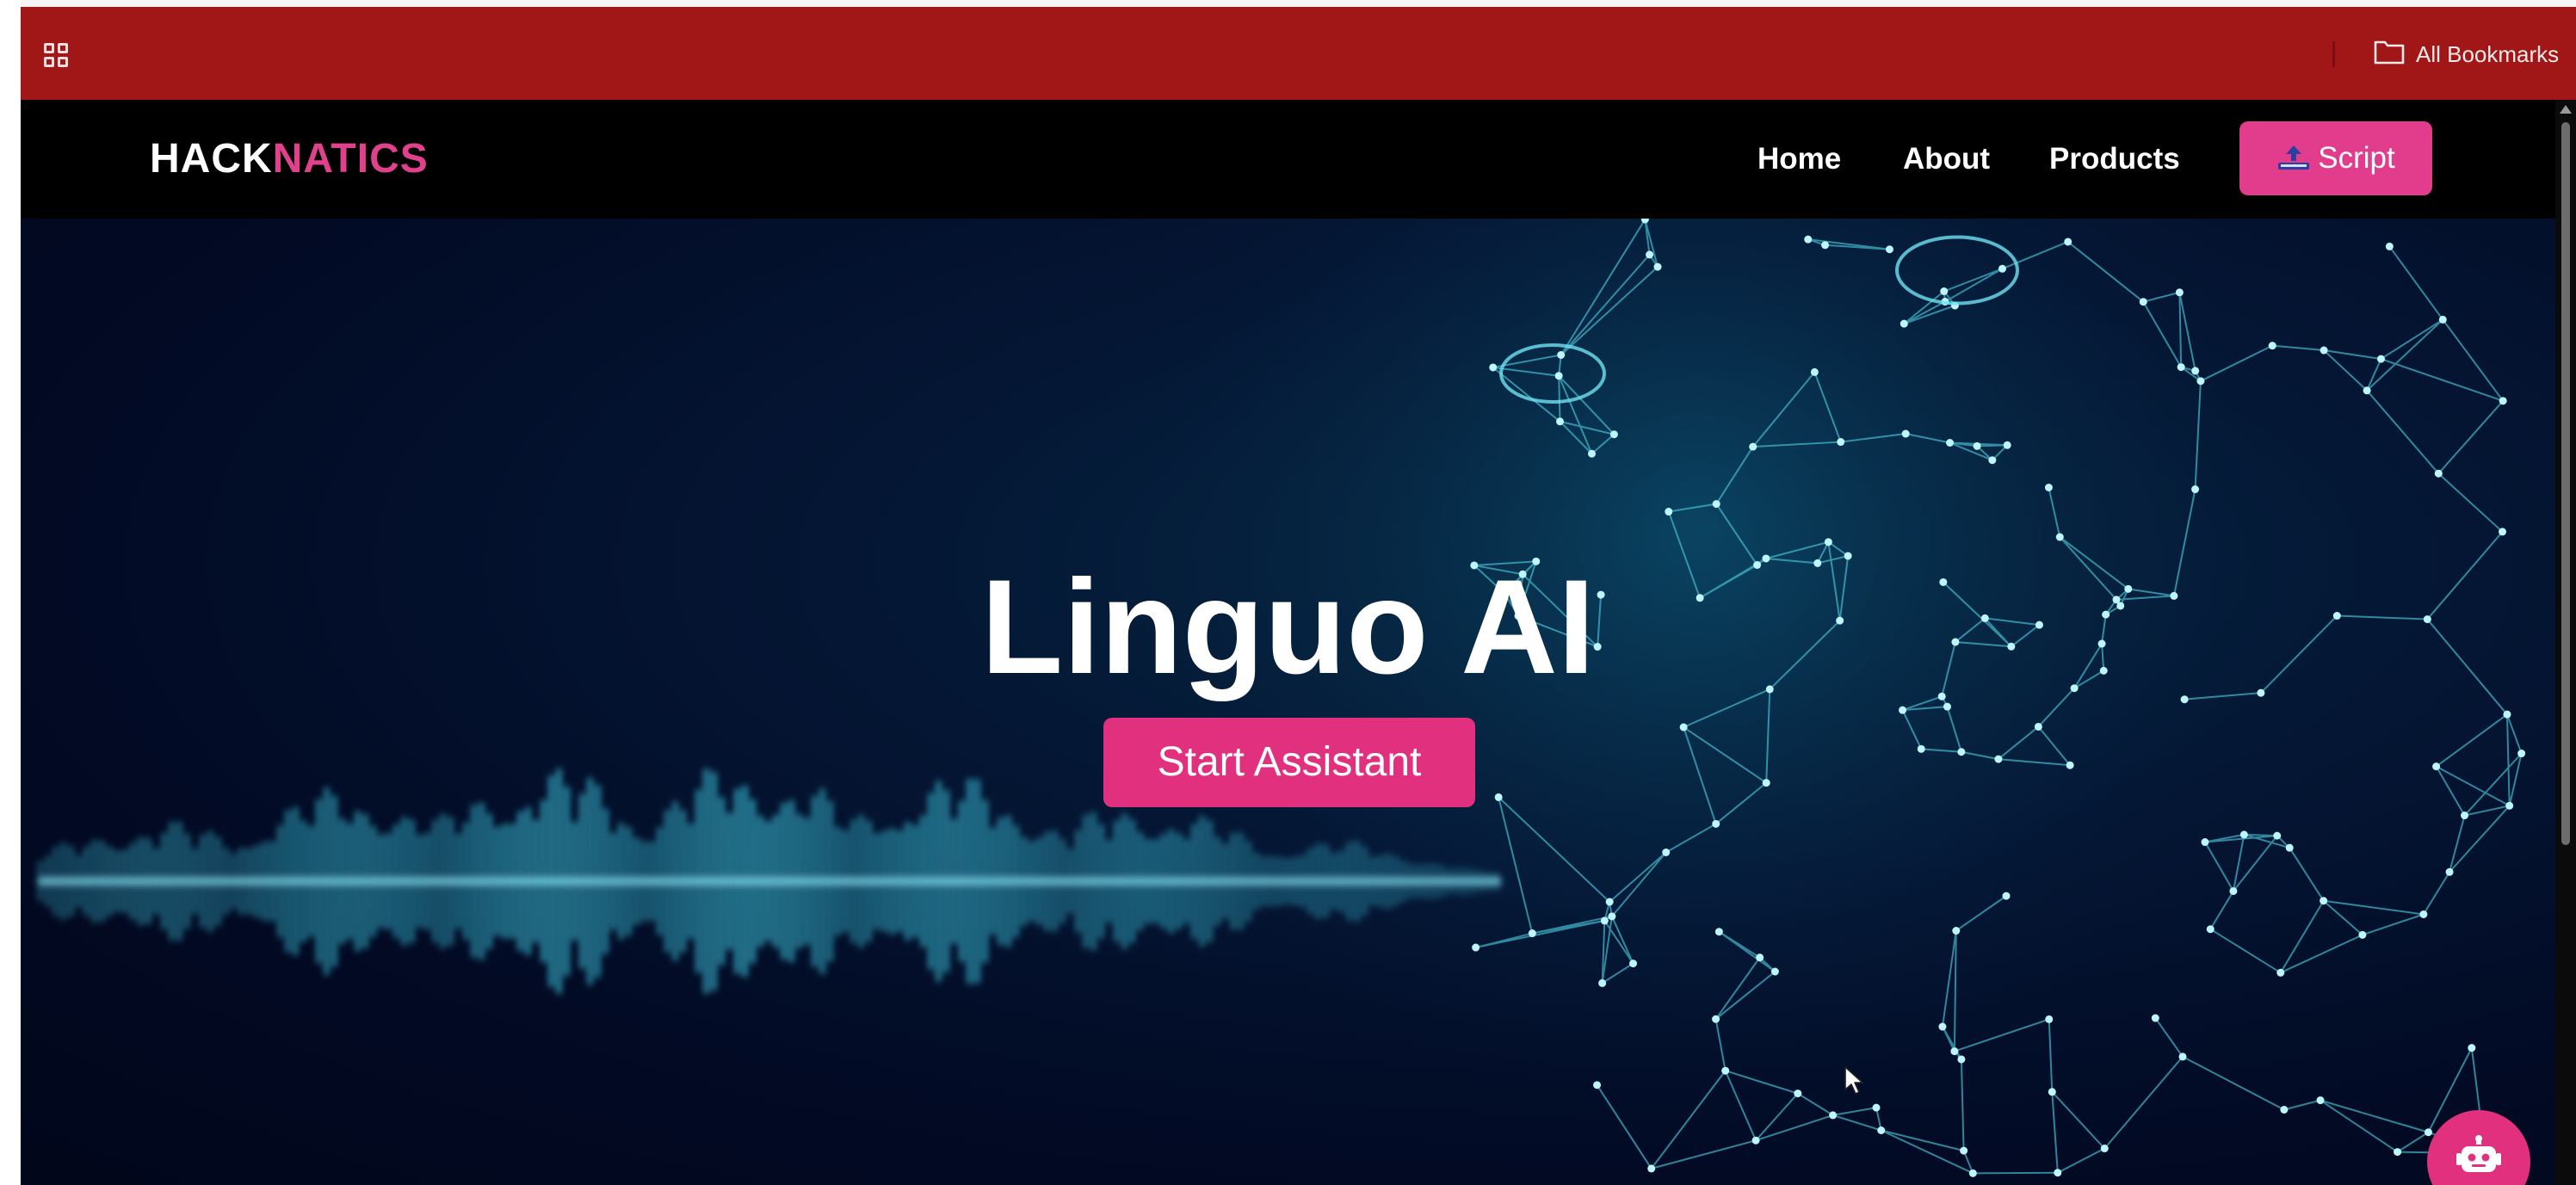 The width and height of the screenshot is (2576, 1185). Describe the element at coordinates (1799, 159) in the screenshot. I see `nav-link-home: Home` at that location.